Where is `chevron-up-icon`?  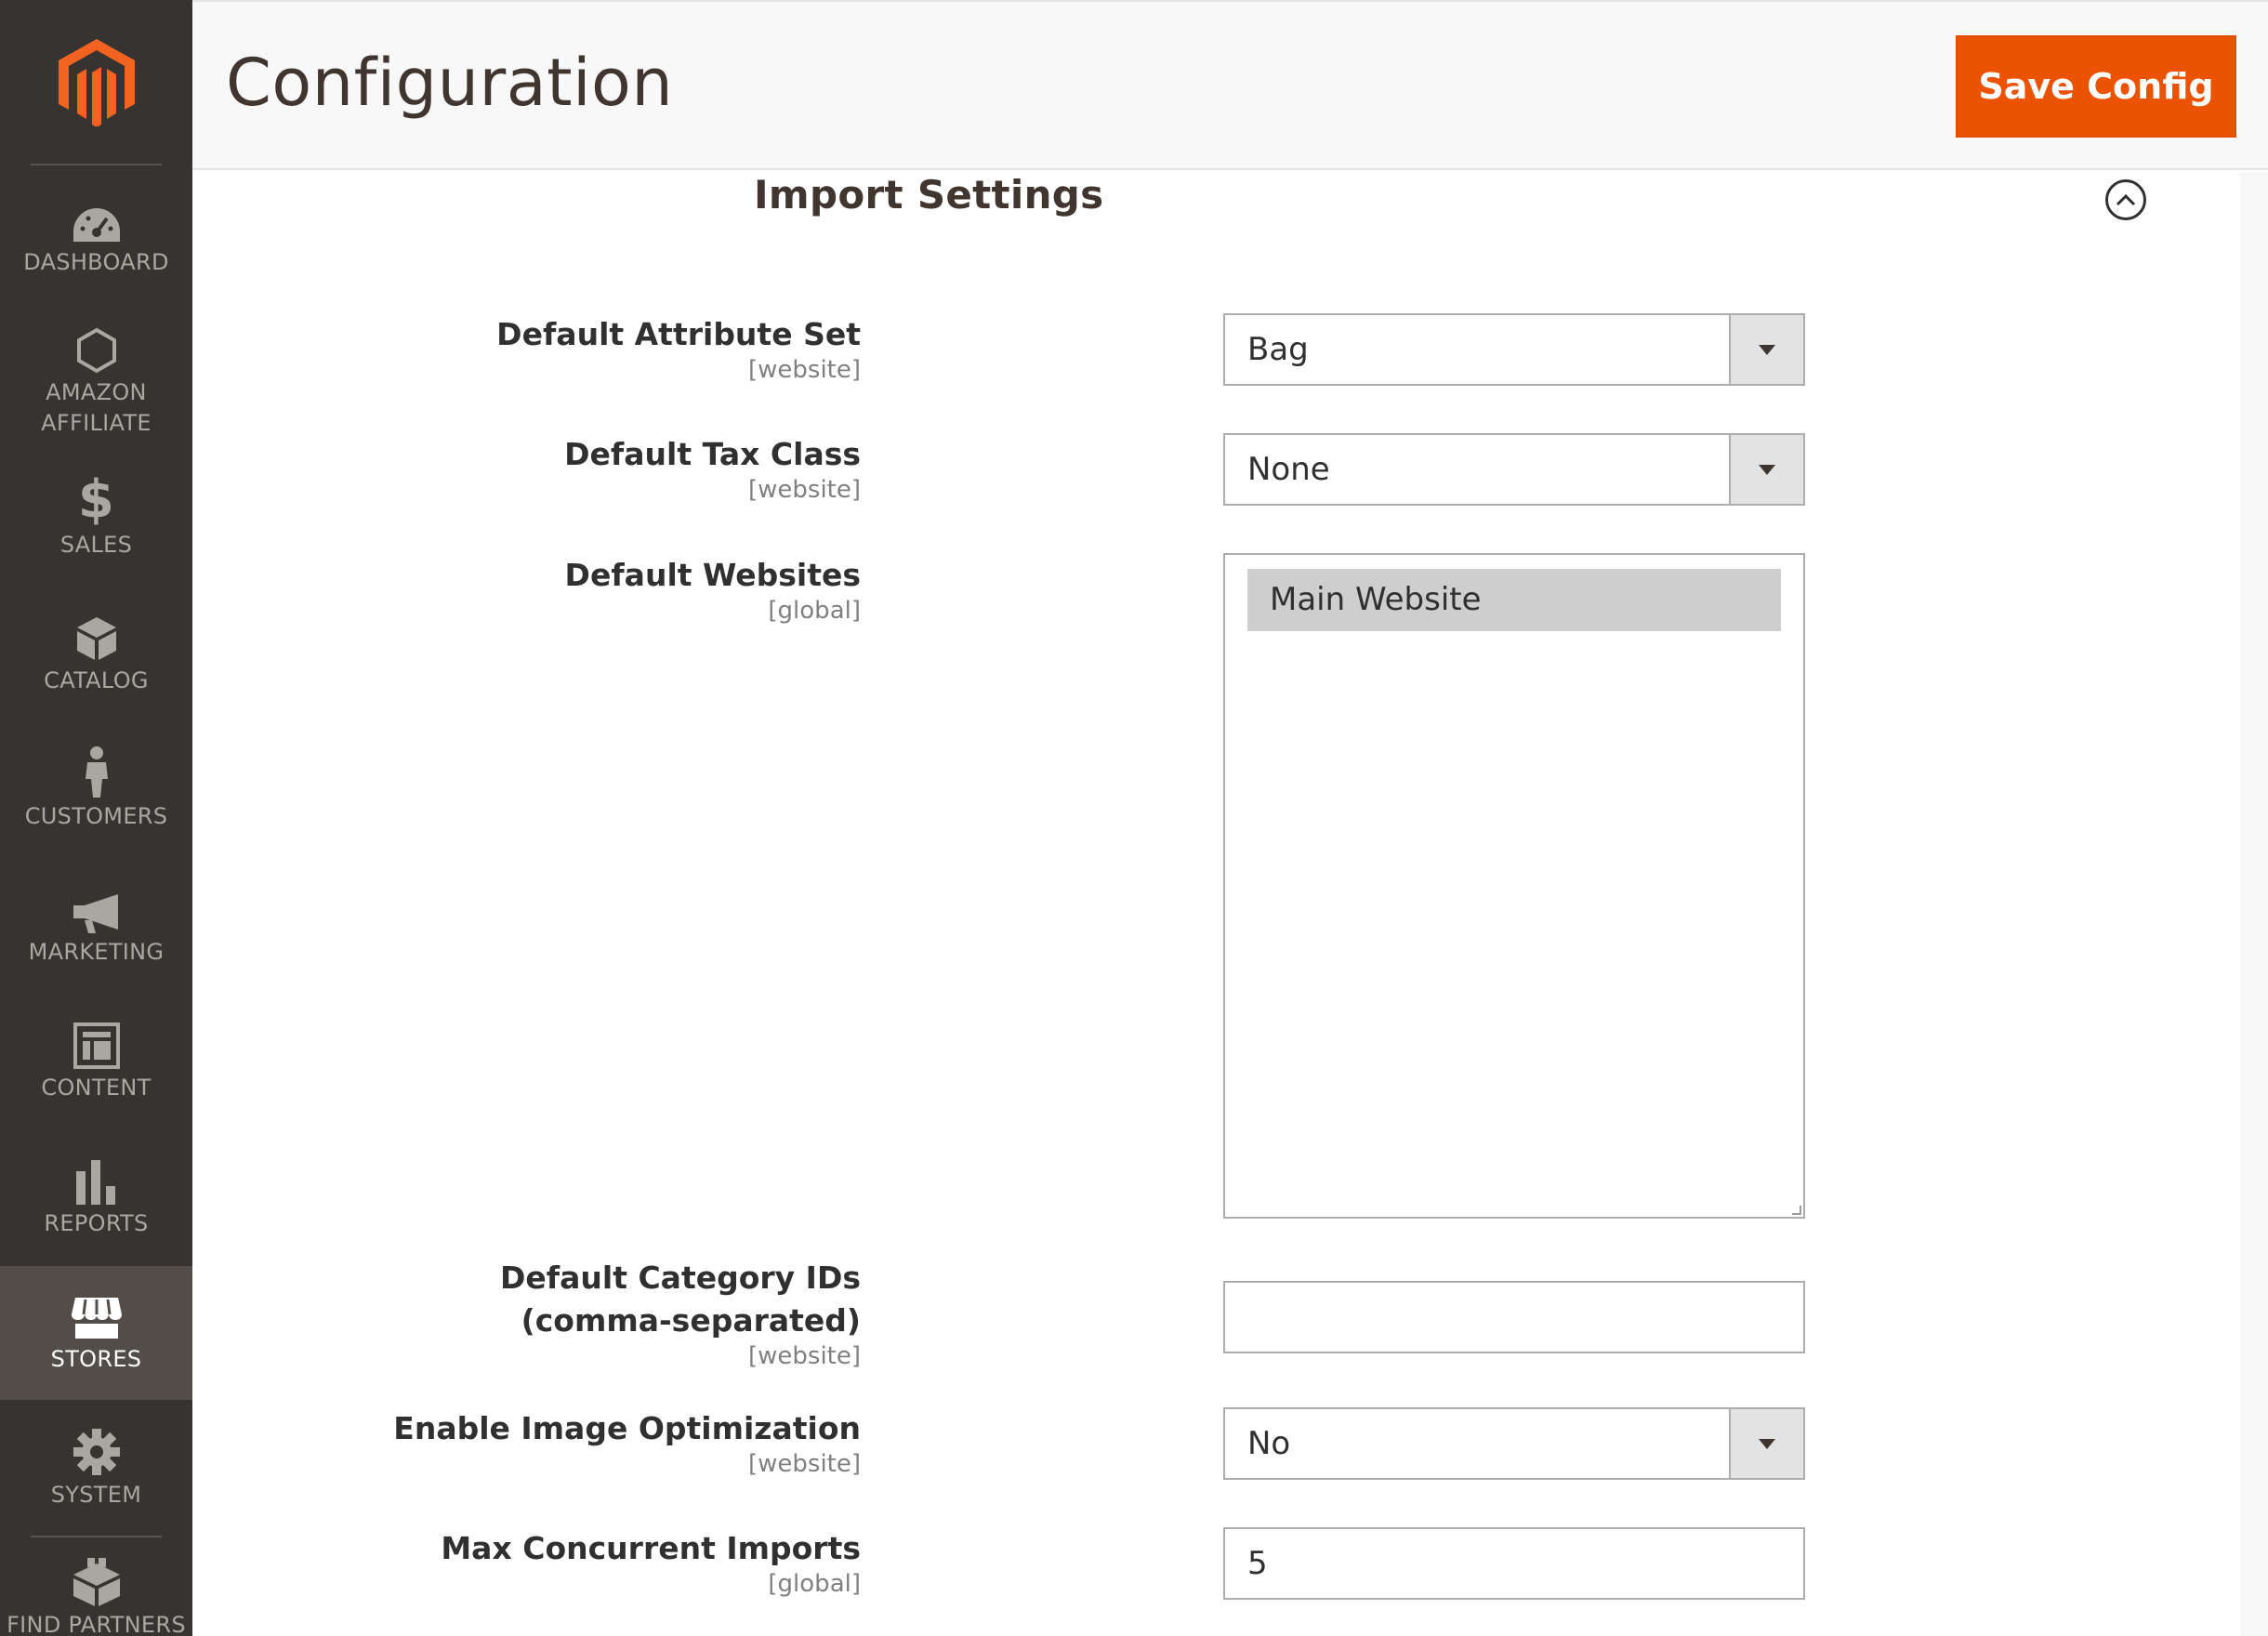 chevron-up-icon is located at coordinates (2126, 200).